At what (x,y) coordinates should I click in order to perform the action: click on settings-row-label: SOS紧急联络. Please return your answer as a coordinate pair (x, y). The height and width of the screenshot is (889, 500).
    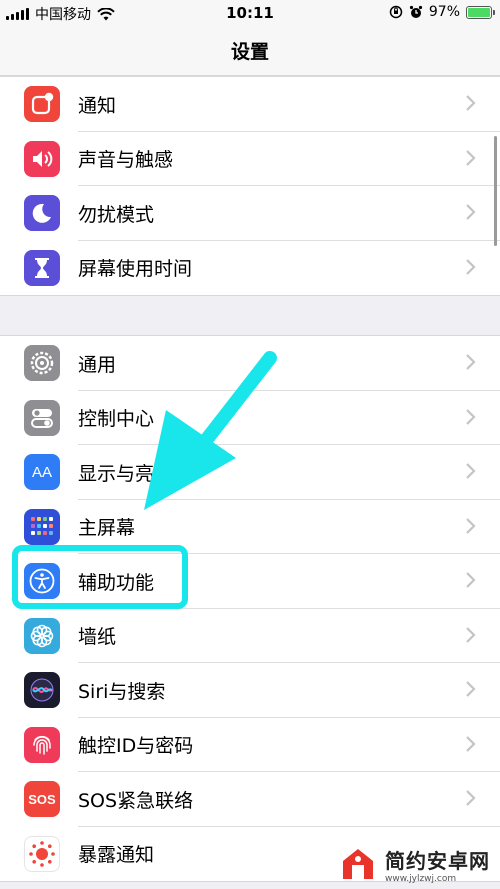
    Looking at the image, I should click on (136, 800).